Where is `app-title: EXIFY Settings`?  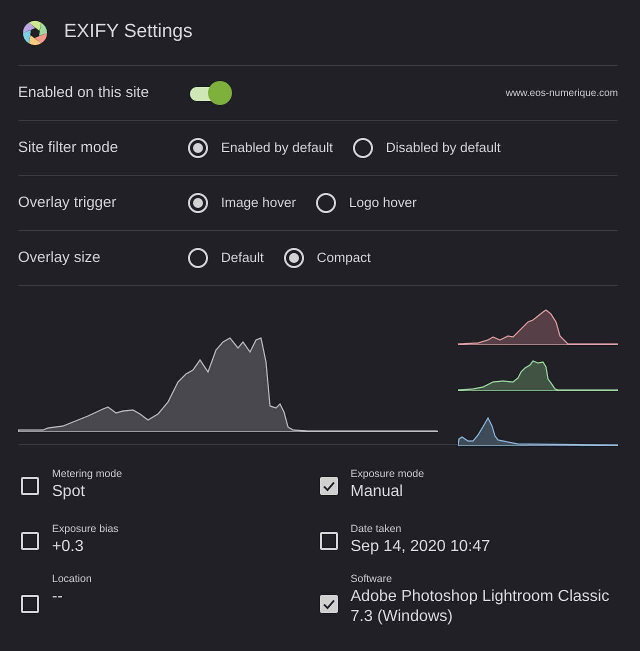 app-title: EXIFY Settings is located at coordinates (128, 32).